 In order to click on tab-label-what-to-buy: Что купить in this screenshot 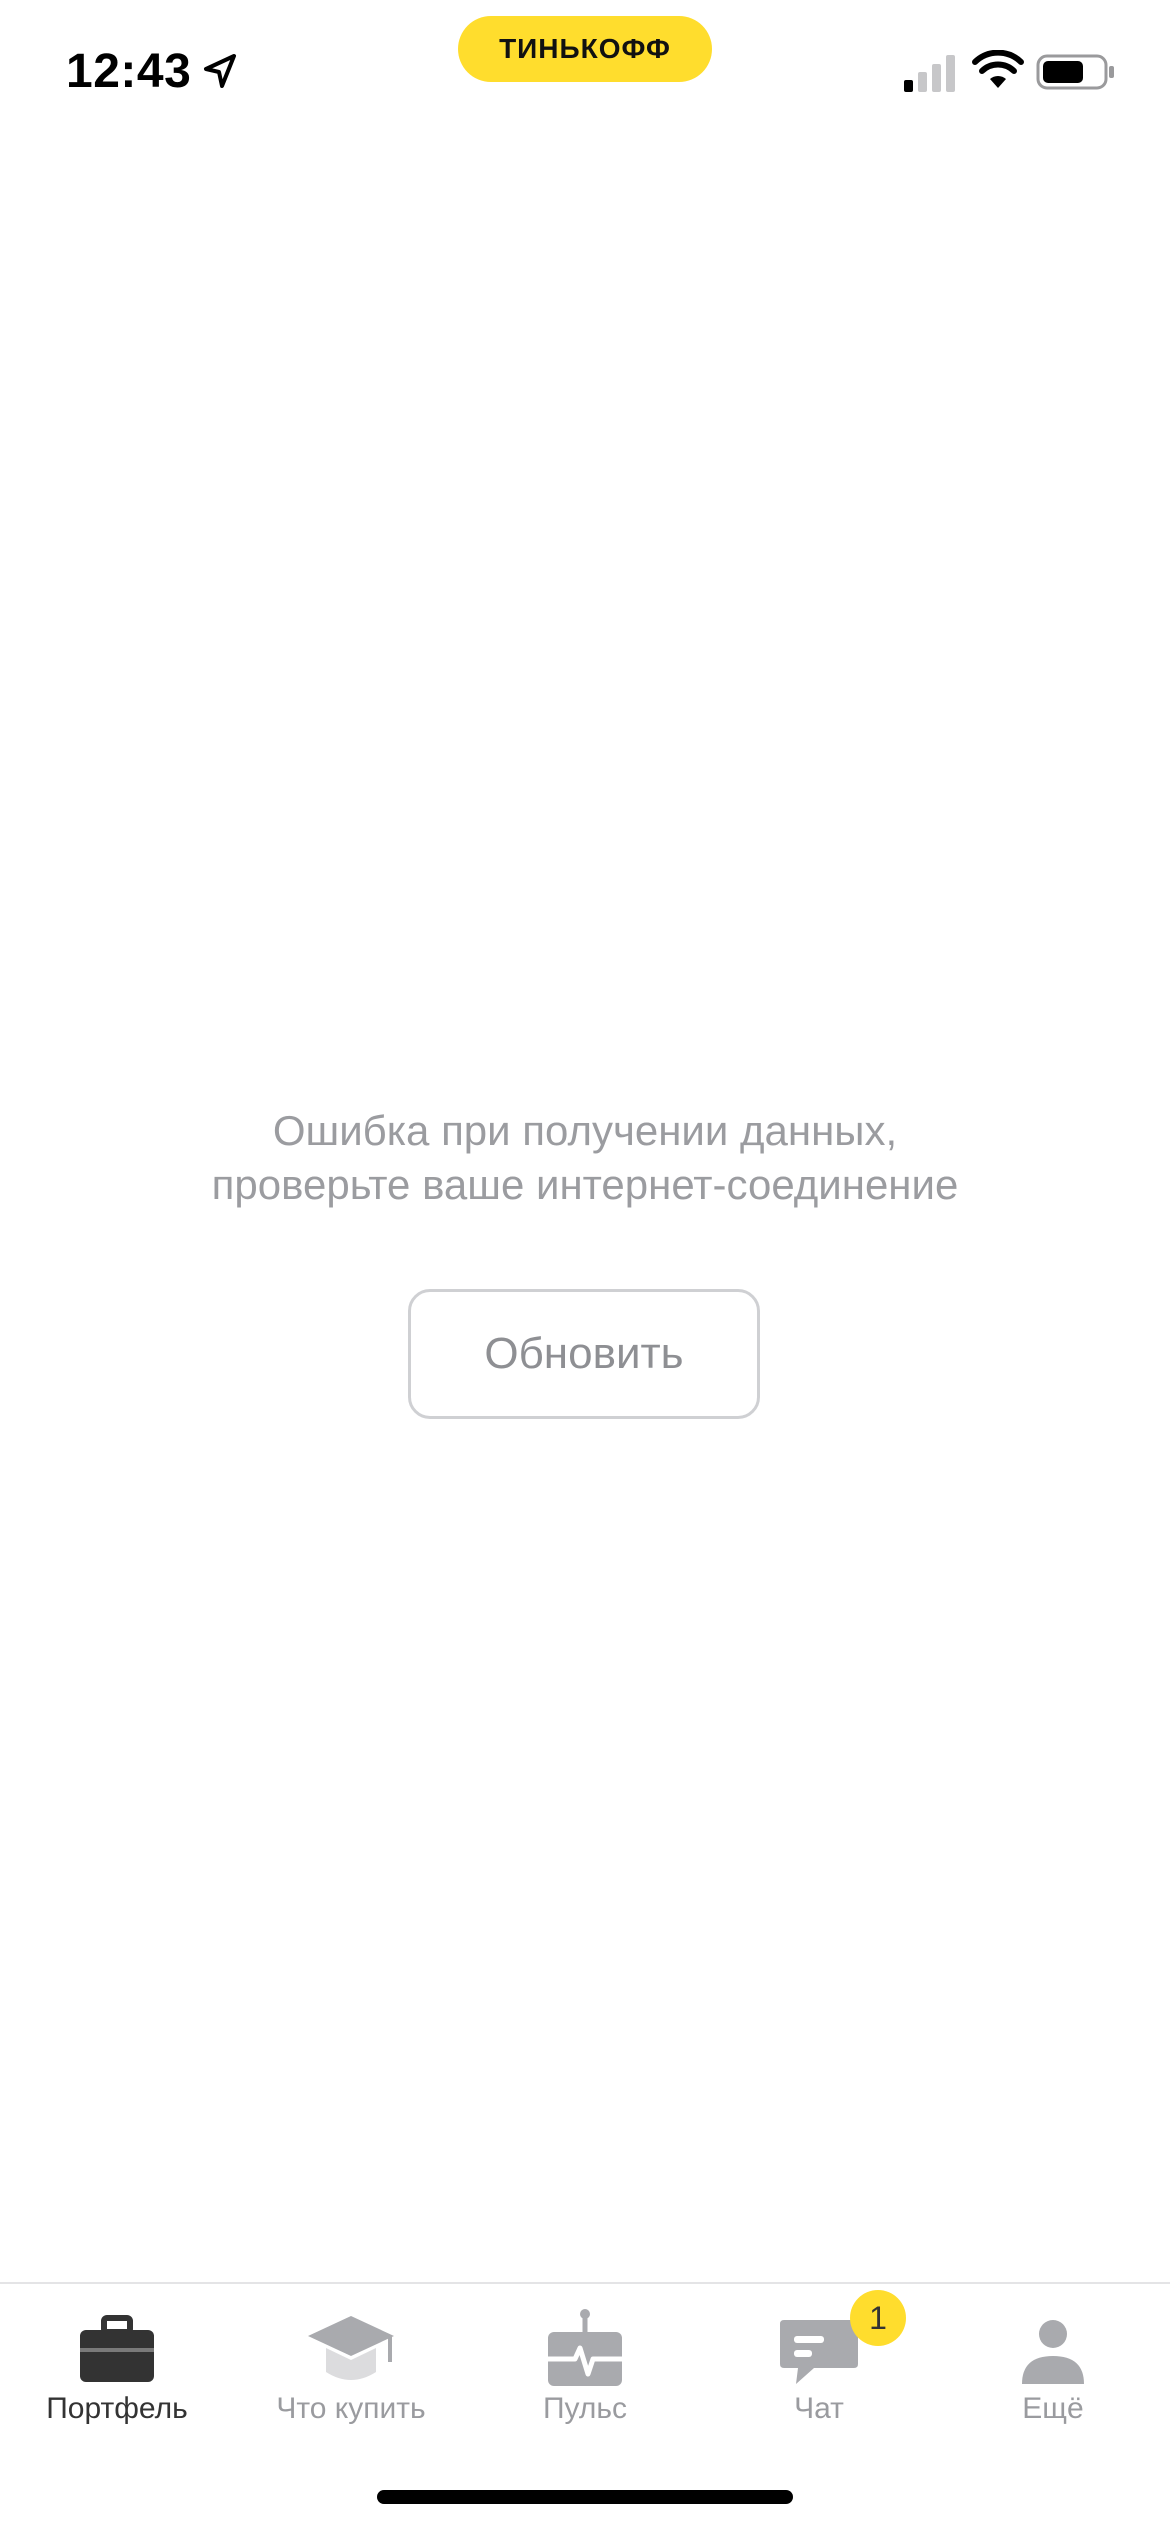, I will do `click(351, 2408)`.